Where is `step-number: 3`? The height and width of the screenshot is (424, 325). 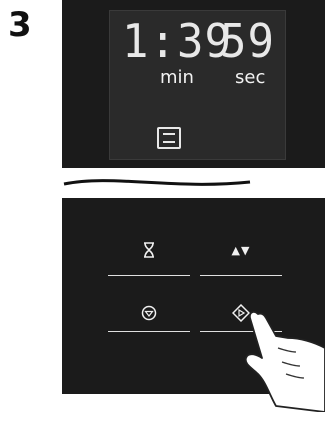 step-number: 3 is located at coordinates (20, 25).